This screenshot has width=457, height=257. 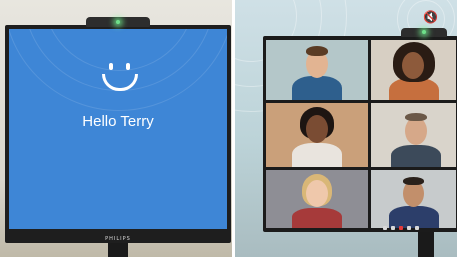 What do you see at coordinates (111, 66) in the screenshot?
I see `smiley-left-eye` at bounding box center [111, 66].